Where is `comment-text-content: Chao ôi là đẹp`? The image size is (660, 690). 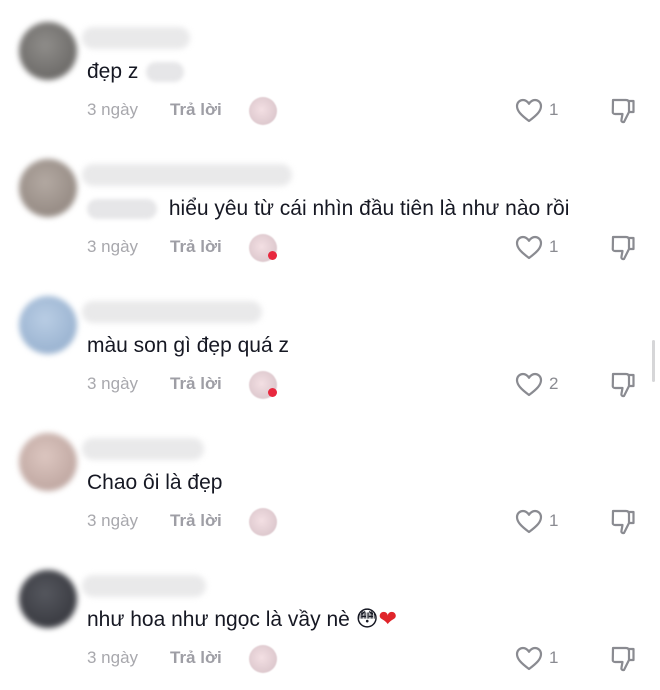 comment-text-content: Chao ôi là đẹp is located at coordinates (155, 482).